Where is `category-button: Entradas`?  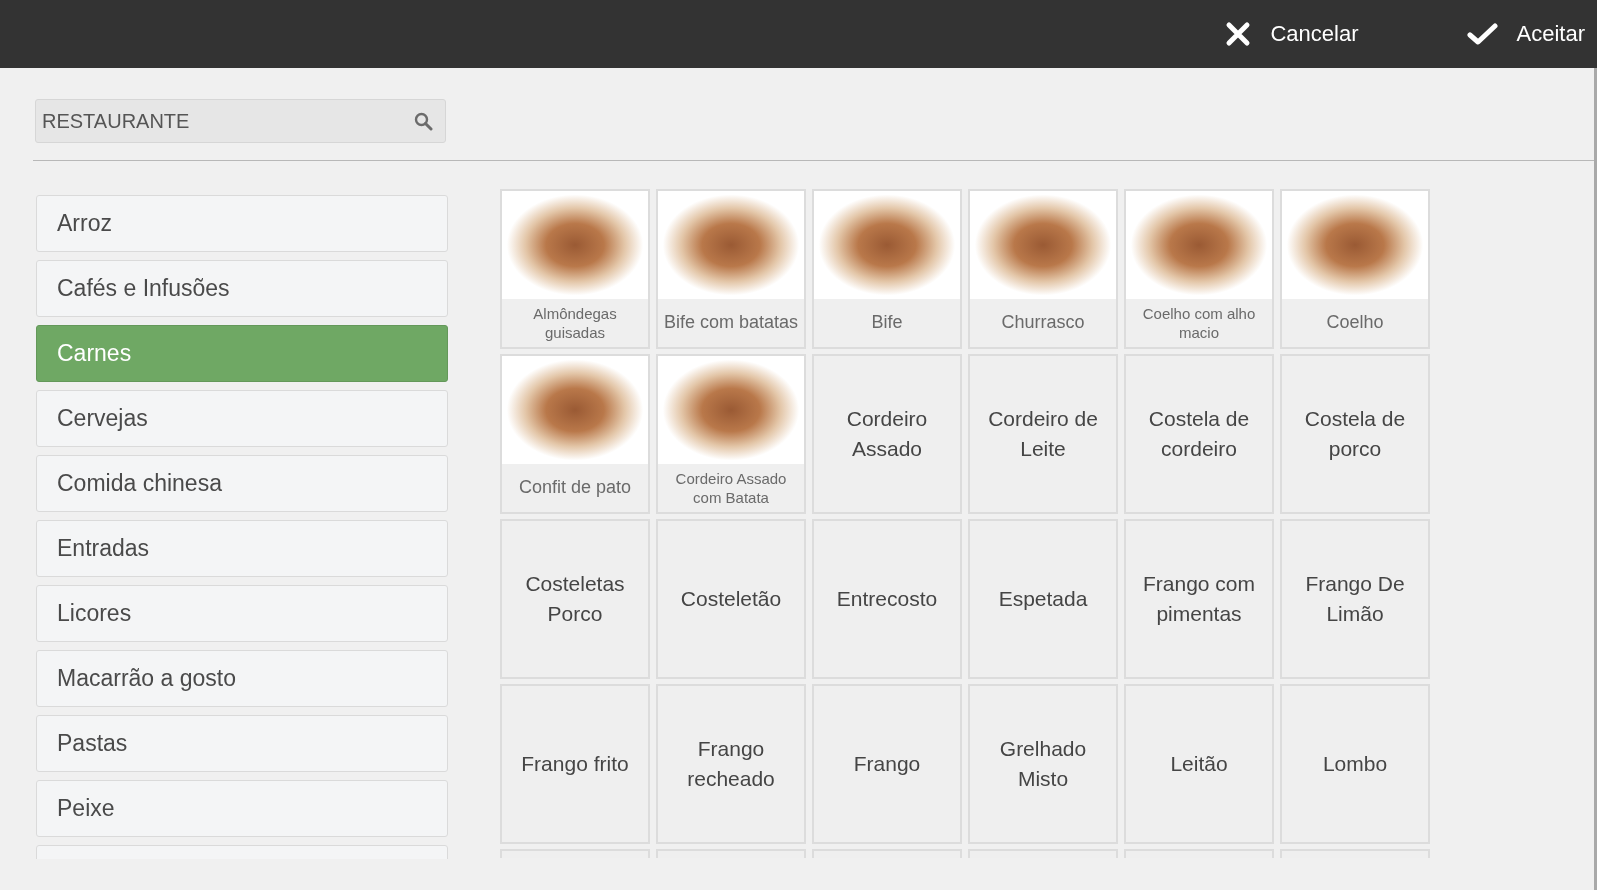 category-button: Entradas is located at coordinates (242, 548).